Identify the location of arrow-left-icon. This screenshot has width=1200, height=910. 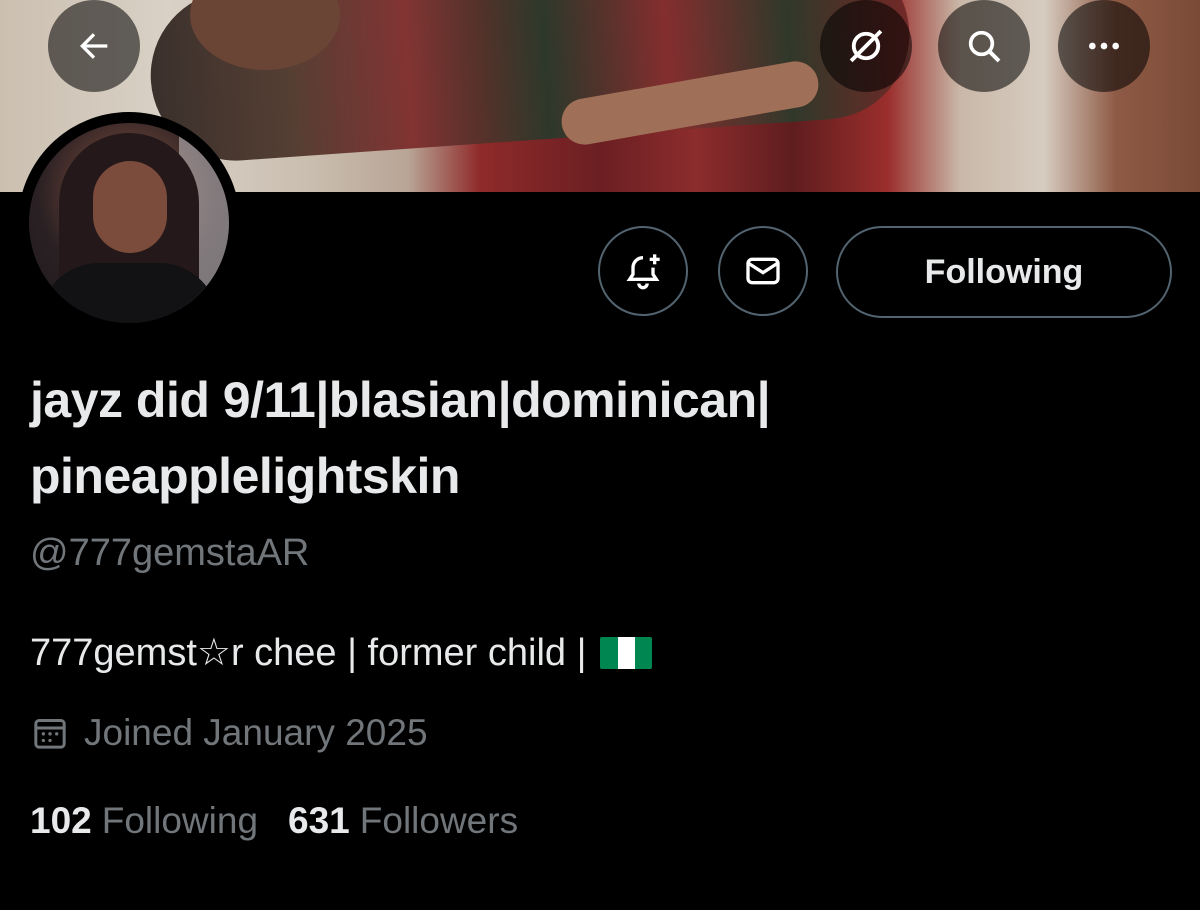
(94, 46).